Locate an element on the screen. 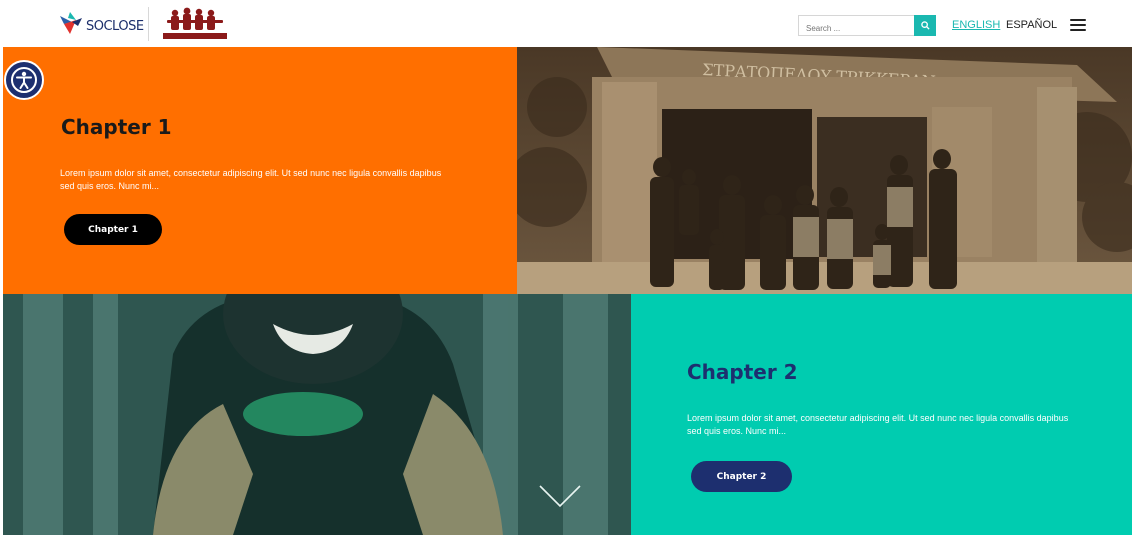 This screenshot has height=535, width=1132. accessibility-person-icon is located at coordinates (24, 80).